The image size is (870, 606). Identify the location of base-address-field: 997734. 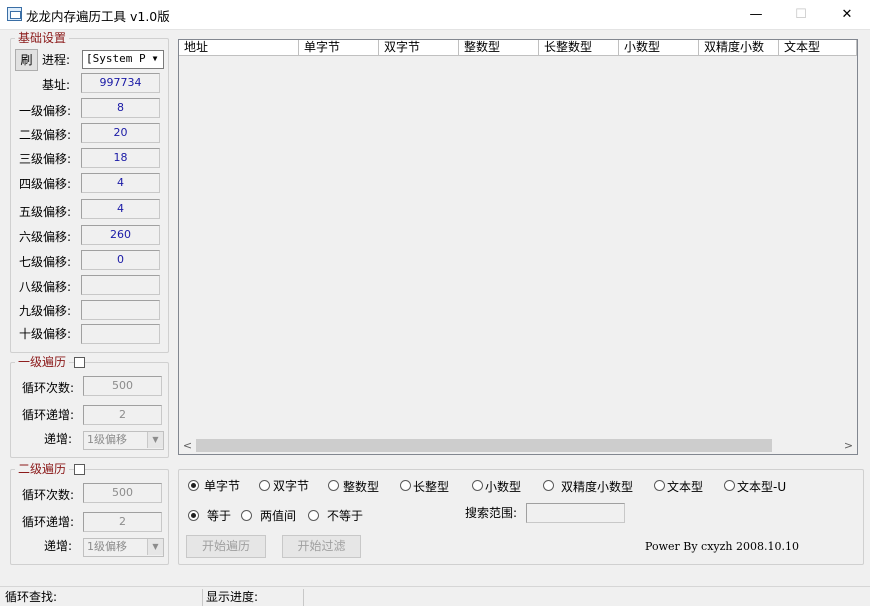
(120, 83).